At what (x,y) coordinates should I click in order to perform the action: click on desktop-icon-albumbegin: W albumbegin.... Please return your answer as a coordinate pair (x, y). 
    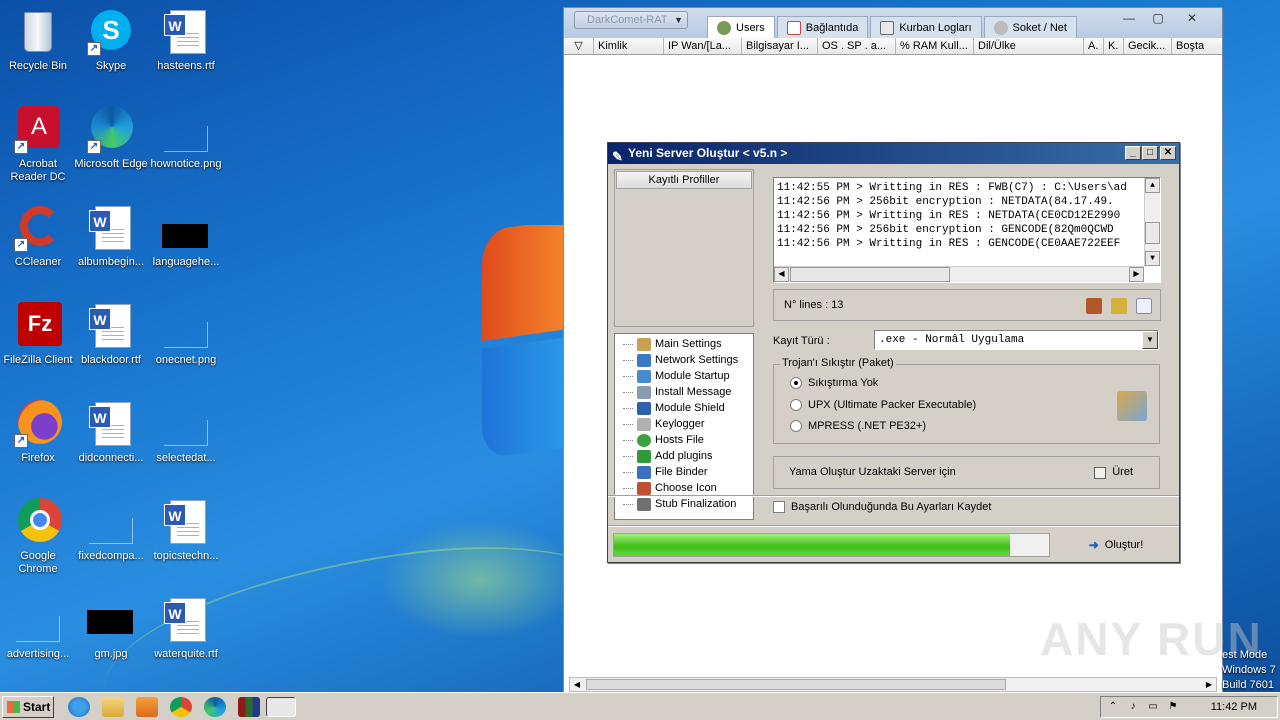
    Looking at the image, I should click on (111, 236).